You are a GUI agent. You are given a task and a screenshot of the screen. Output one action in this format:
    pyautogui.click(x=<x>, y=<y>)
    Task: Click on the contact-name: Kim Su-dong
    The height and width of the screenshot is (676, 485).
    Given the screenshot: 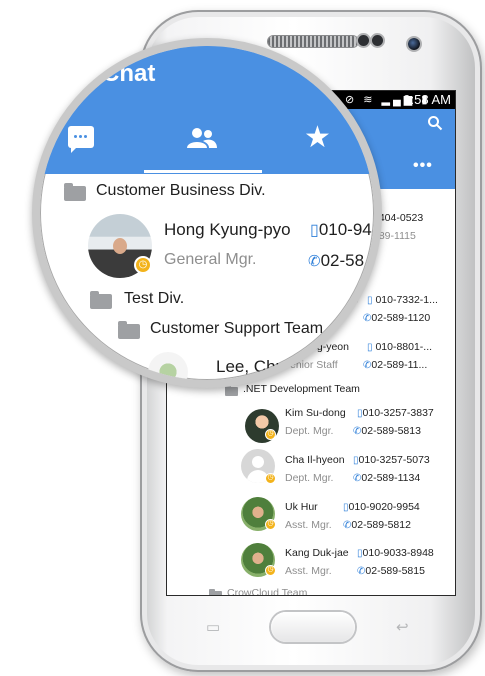 What is the action you would take?
    pyautogui.click(x=315, y=413)
    